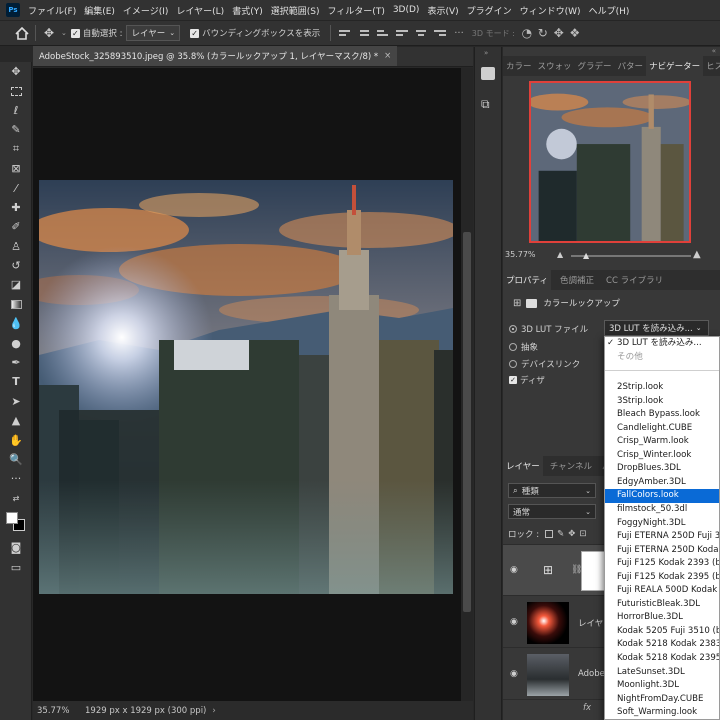 The width and height of the screenshot is (720, 720). What do you see at coordinates (560, 534) in the screenshot?
I see `lock-pixels-icon: ✎` at bounding box center [560, 534].